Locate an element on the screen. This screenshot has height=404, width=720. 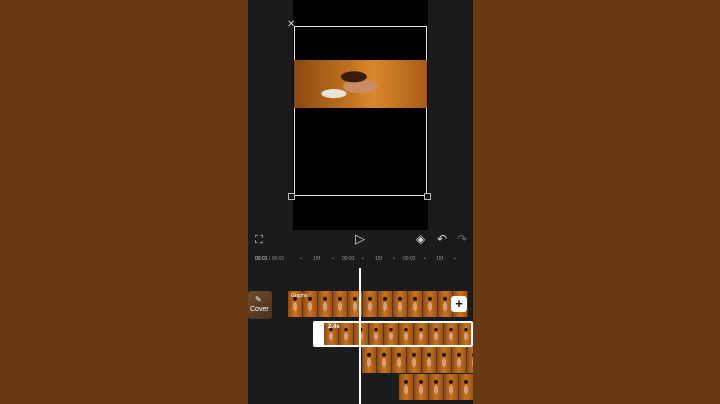
close-icon: ✕ is located at coordinates (291, 25).